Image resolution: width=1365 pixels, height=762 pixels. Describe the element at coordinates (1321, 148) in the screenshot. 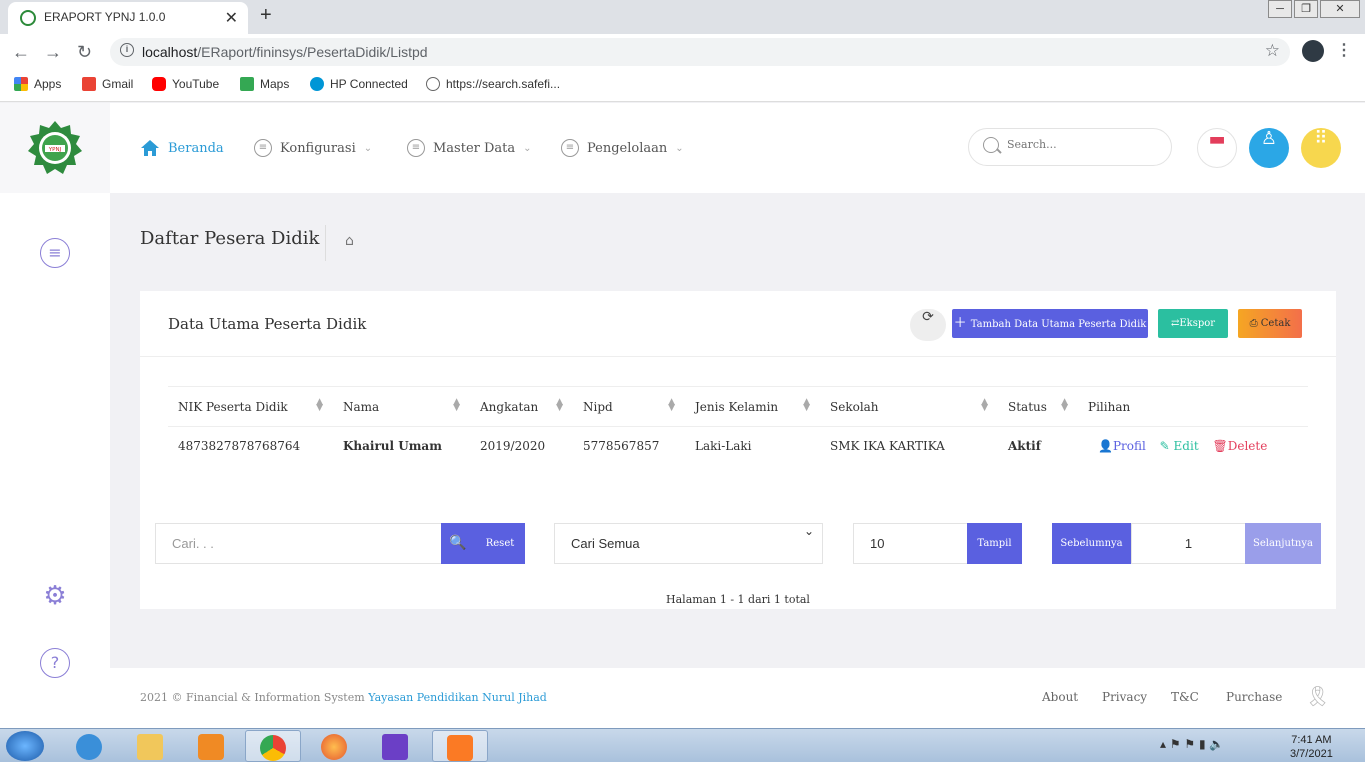

I see `apps-grid-button: ⠿` at that location.